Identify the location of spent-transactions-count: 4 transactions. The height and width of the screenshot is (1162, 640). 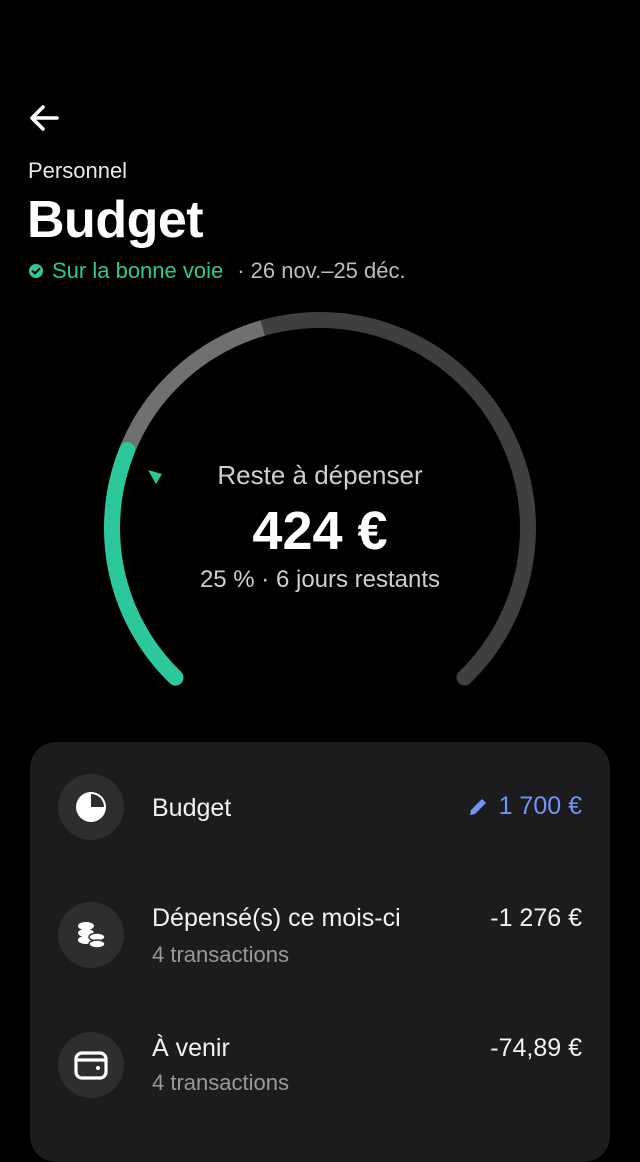
(220, 954).